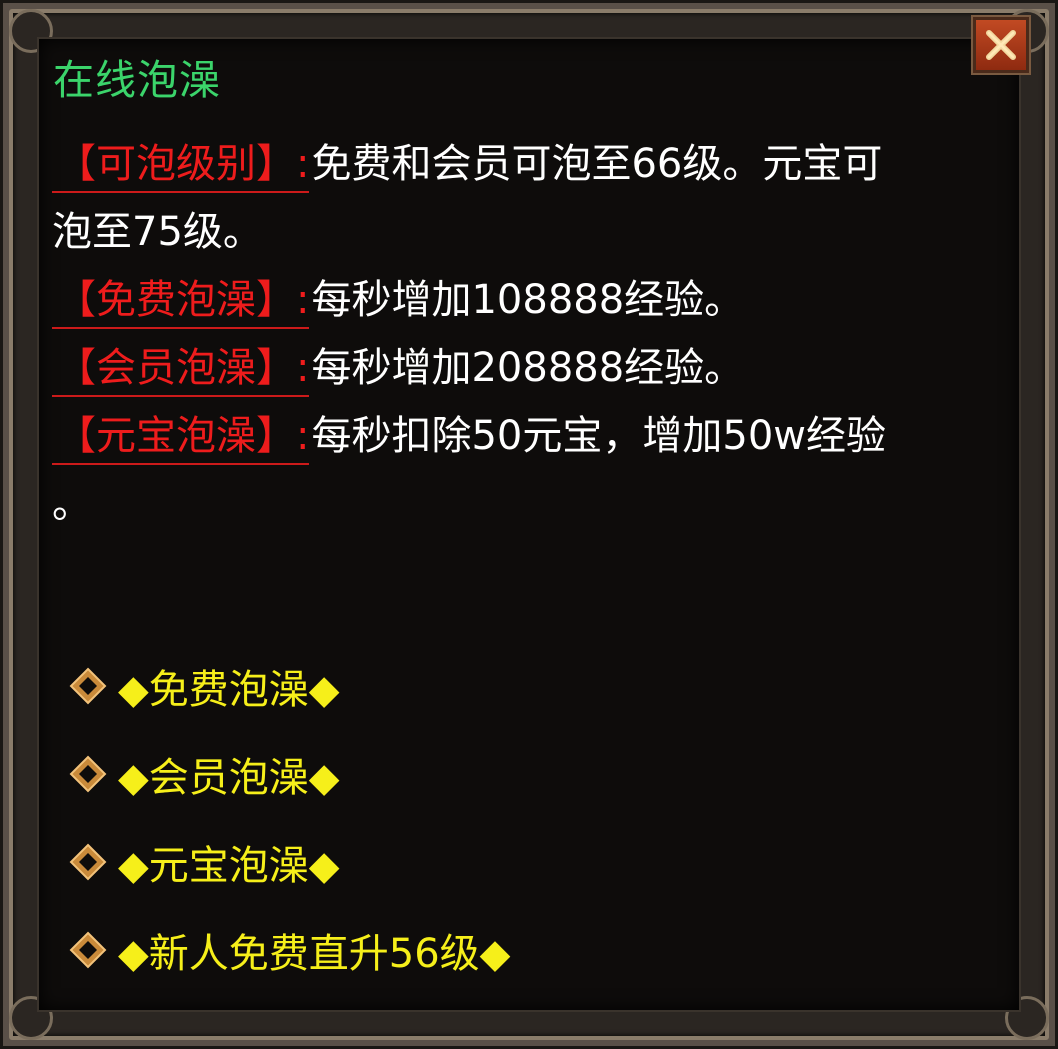 The image size is (1058, 1049). I want to click on close-button, so click(1001, 45).